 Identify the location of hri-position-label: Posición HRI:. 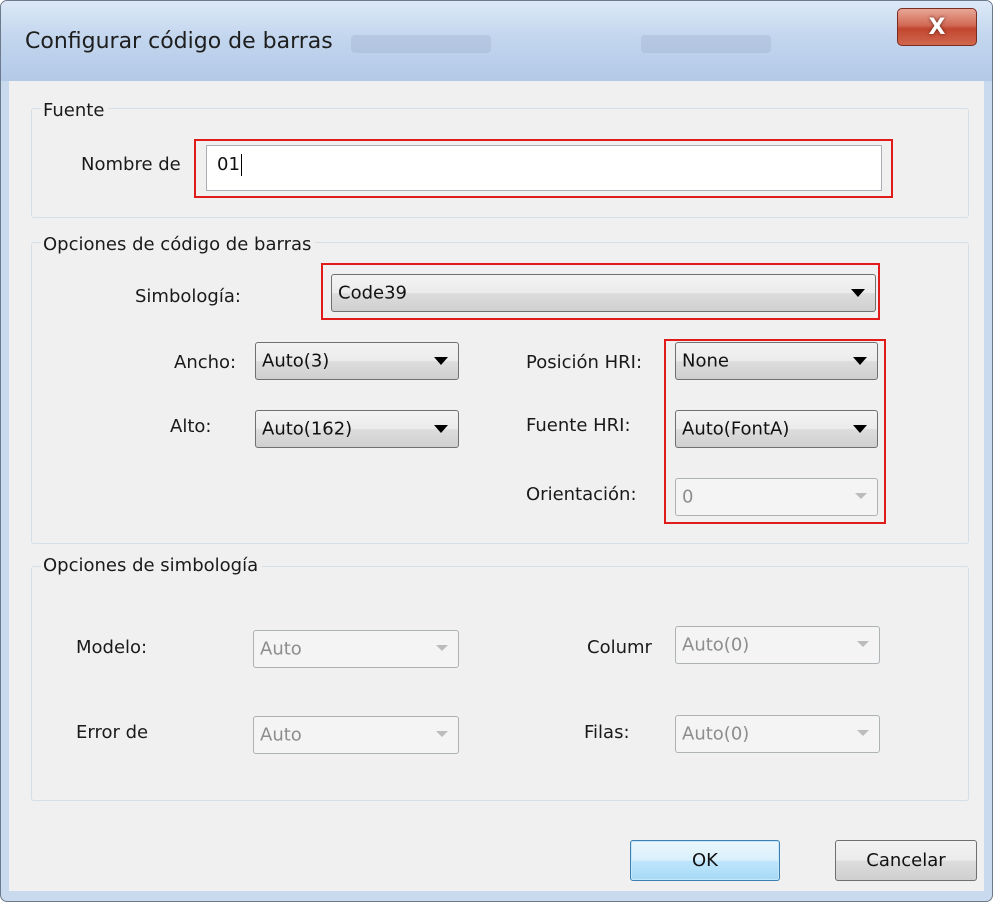
(584, 362).